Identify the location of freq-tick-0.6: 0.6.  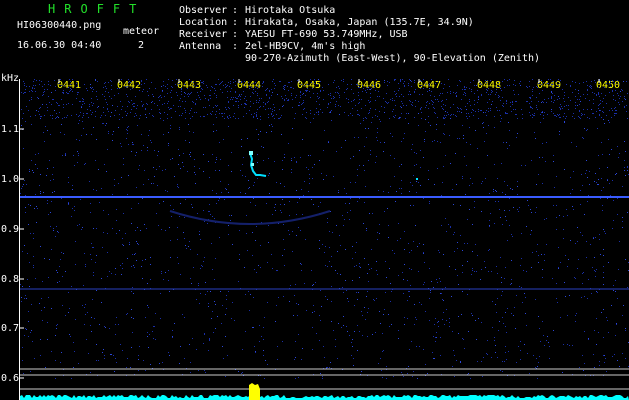
(10, 378).